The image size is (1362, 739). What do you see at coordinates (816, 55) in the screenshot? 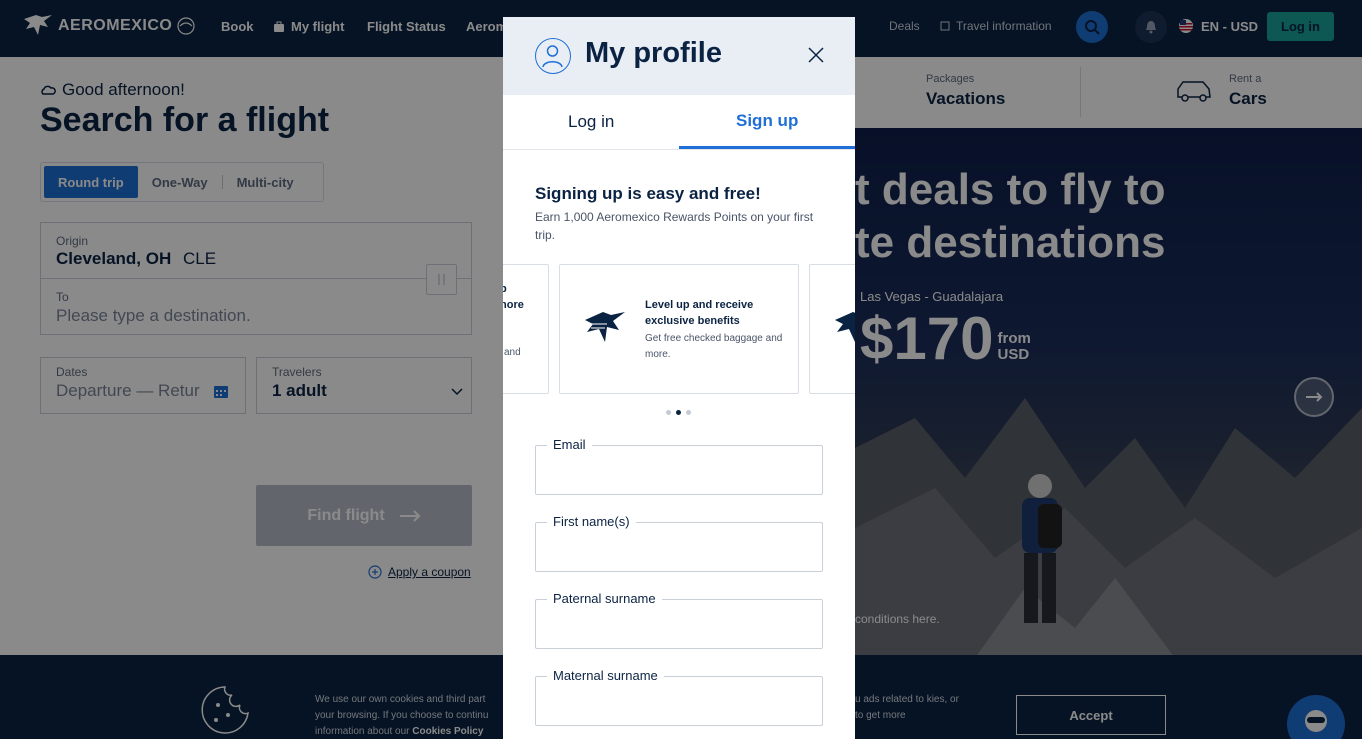
I see `close-icon` at bounding box center [816, 55].